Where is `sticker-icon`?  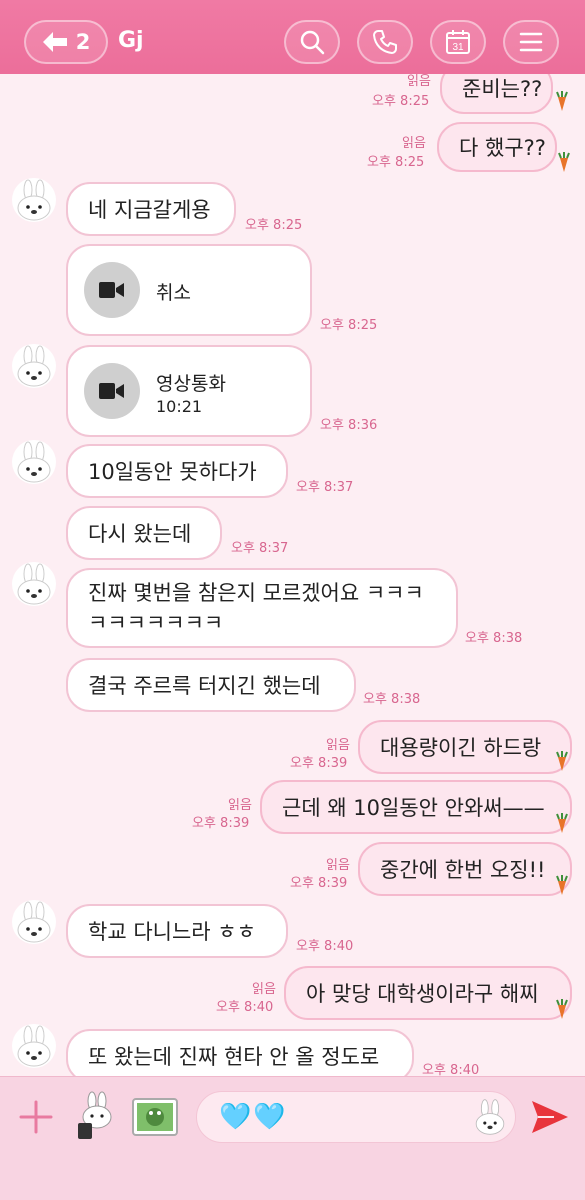
sticker-icon is located at coordinates (95, 1116).